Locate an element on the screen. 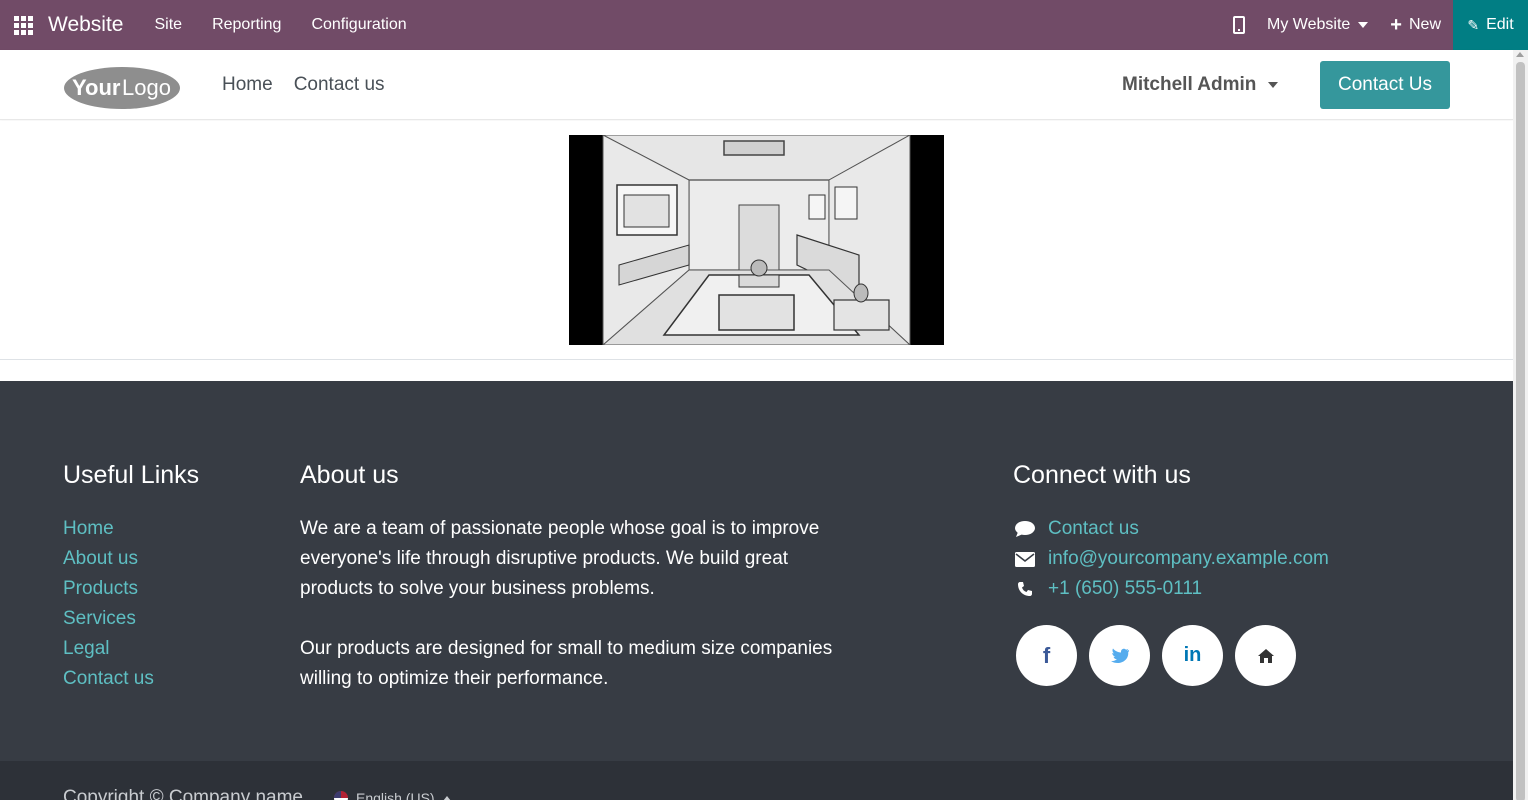 Image resolution: width=1528 pixels, height=800 pixels. site-logo: Your Logo is located at coordinates (122, 88).